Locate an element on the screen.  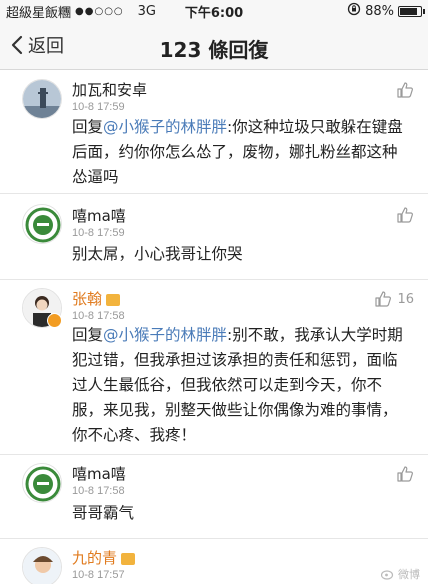
verified-badge-icon is located at coordinates (54, 320).